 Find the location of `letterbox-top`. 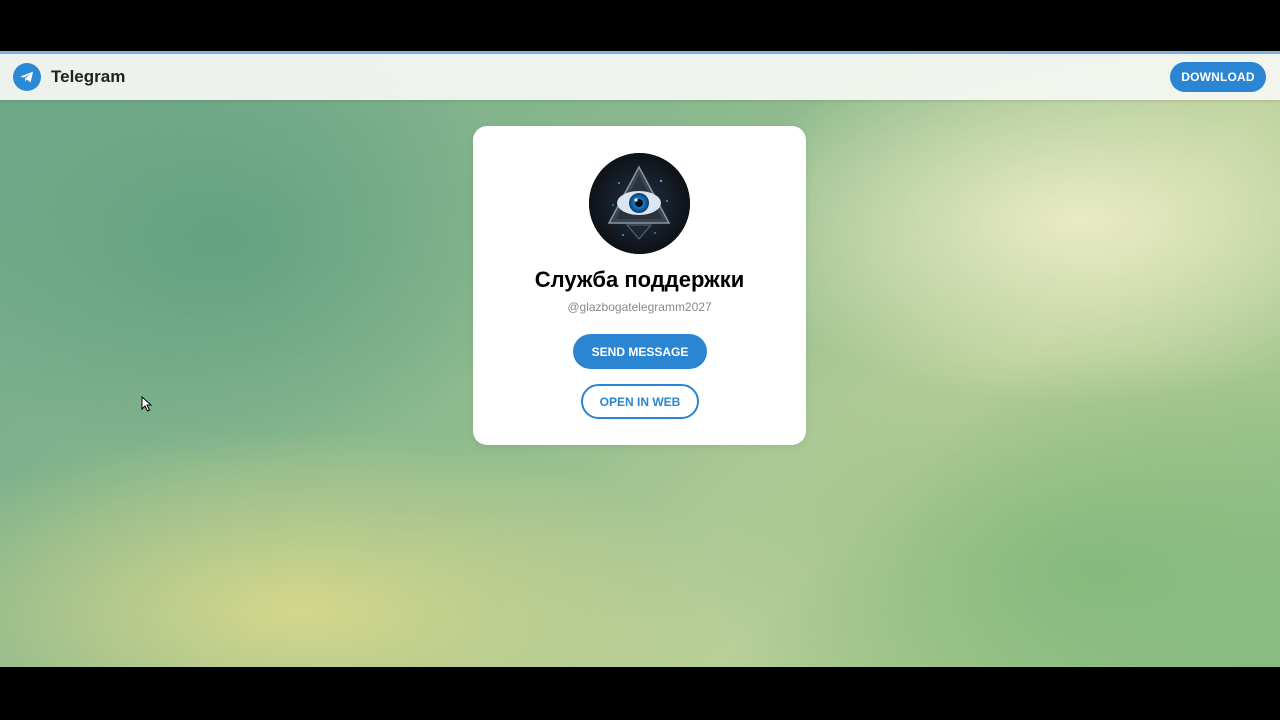

letterbox-top is located at coordinates (640, 25).